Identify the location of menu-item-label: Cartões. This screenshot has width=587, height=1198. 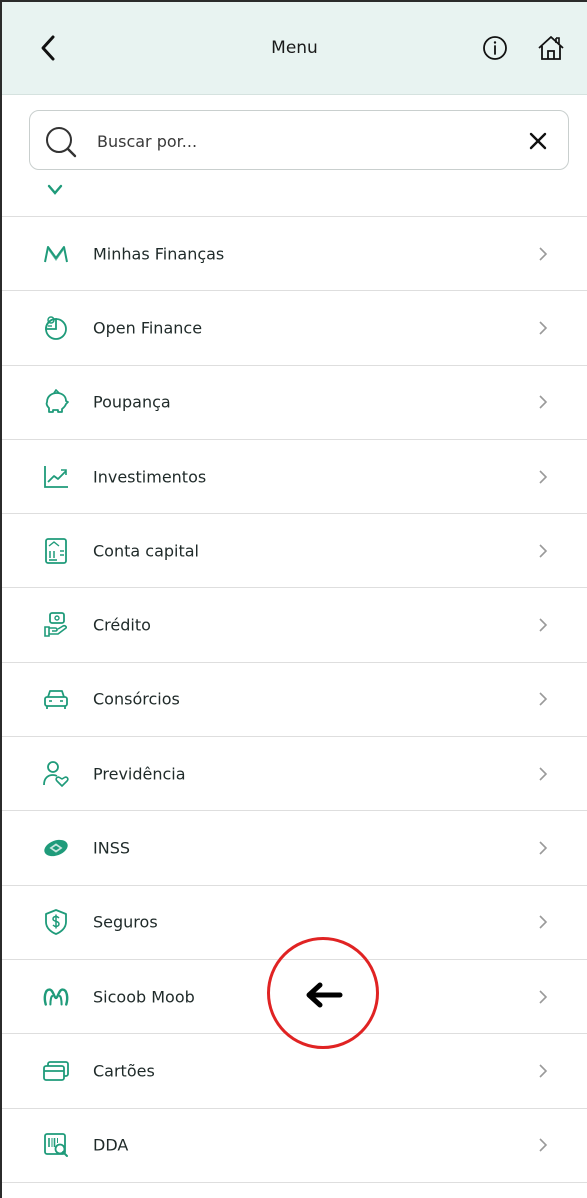
(124, 1071).